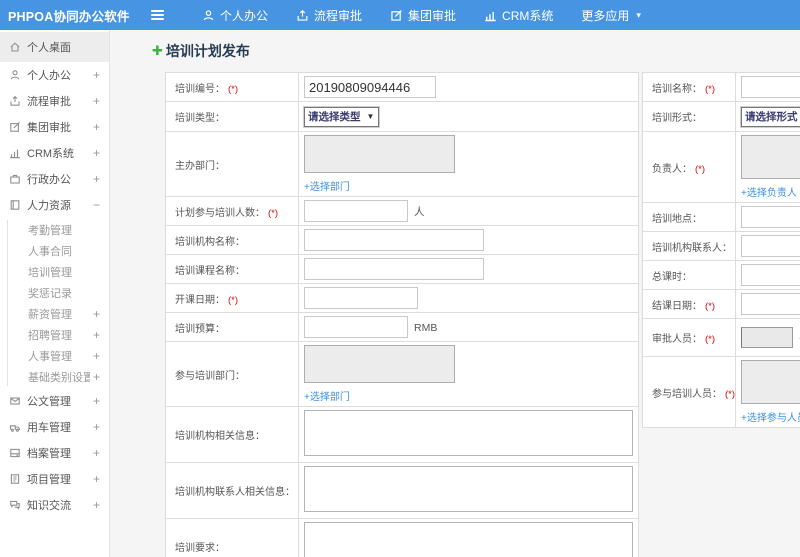 The image size is (800, 557). What do you see at coordinates (720, 167) in the screenshot?
I see `table-row: 负责人： (*) +选择负责人` at bounding box center [720, 167].